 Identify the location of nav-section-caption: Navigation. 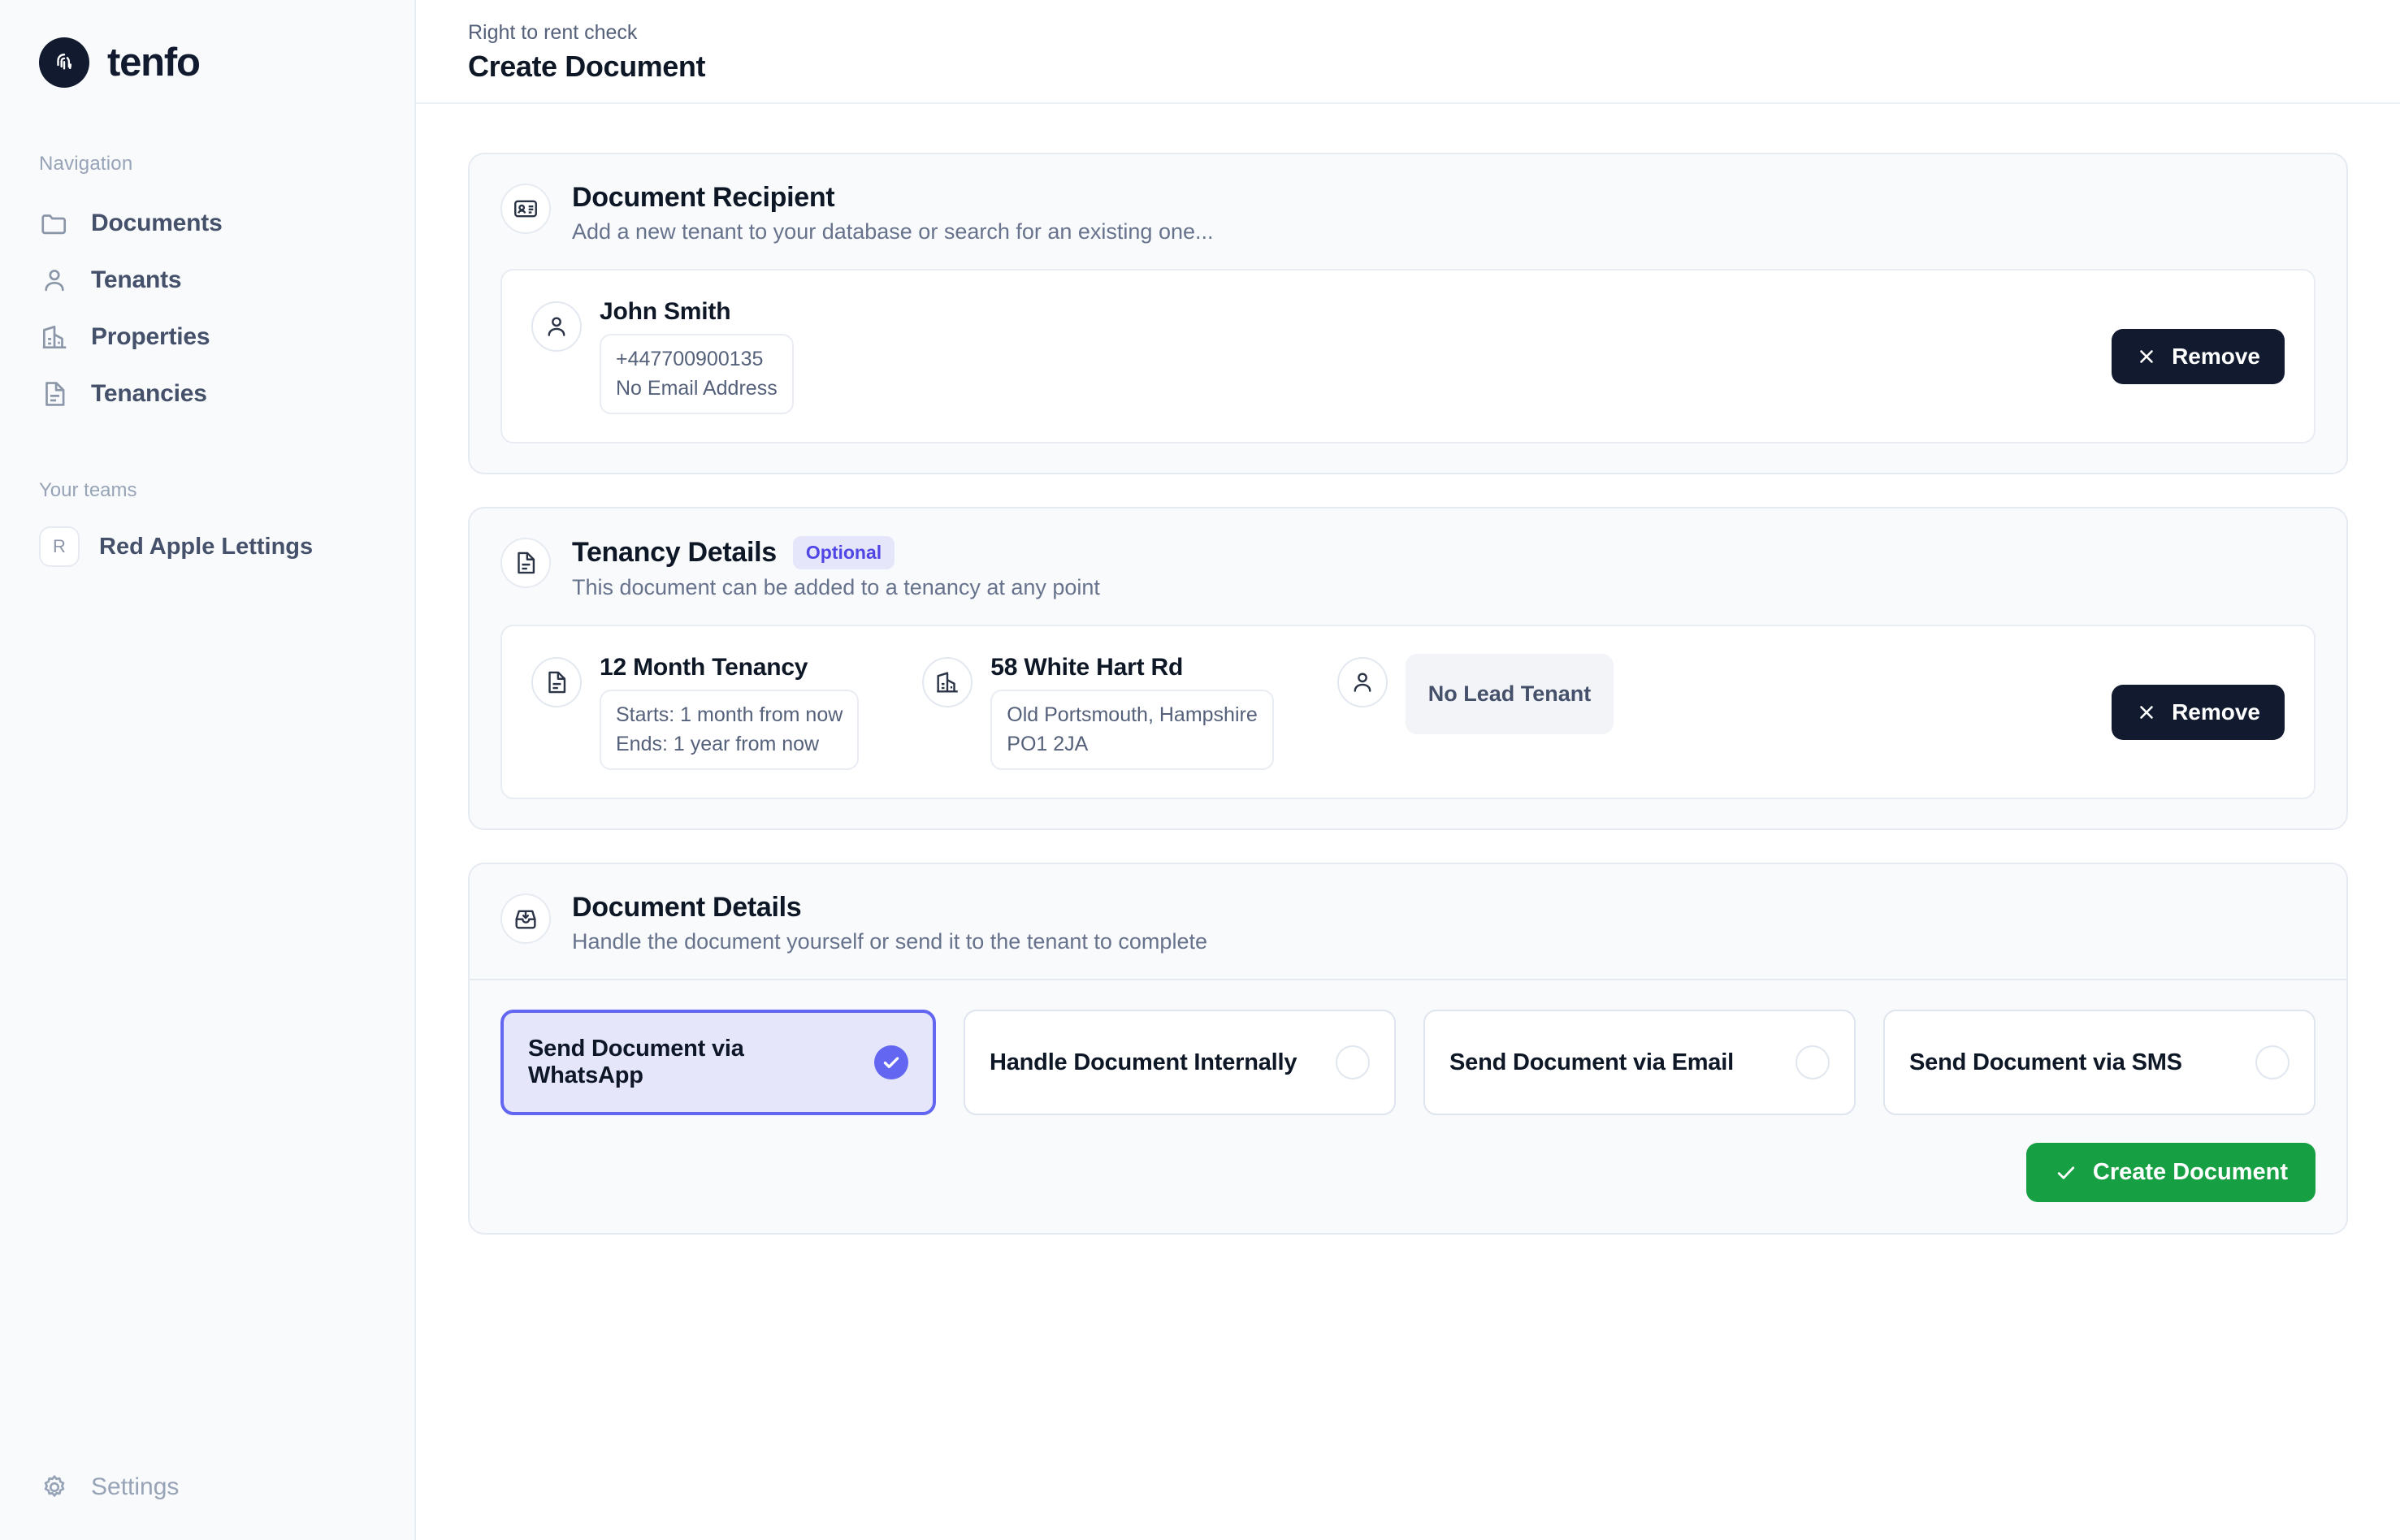
(86, 164).